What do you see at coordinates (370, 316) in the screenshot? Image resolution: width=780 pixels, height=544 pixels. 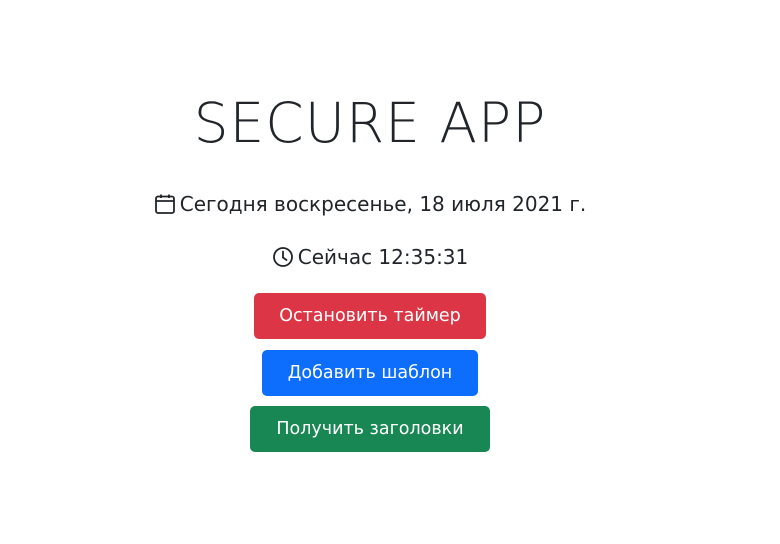 I see `stop-timer-button: Остановить таймер` at bounding box center [370, 316].